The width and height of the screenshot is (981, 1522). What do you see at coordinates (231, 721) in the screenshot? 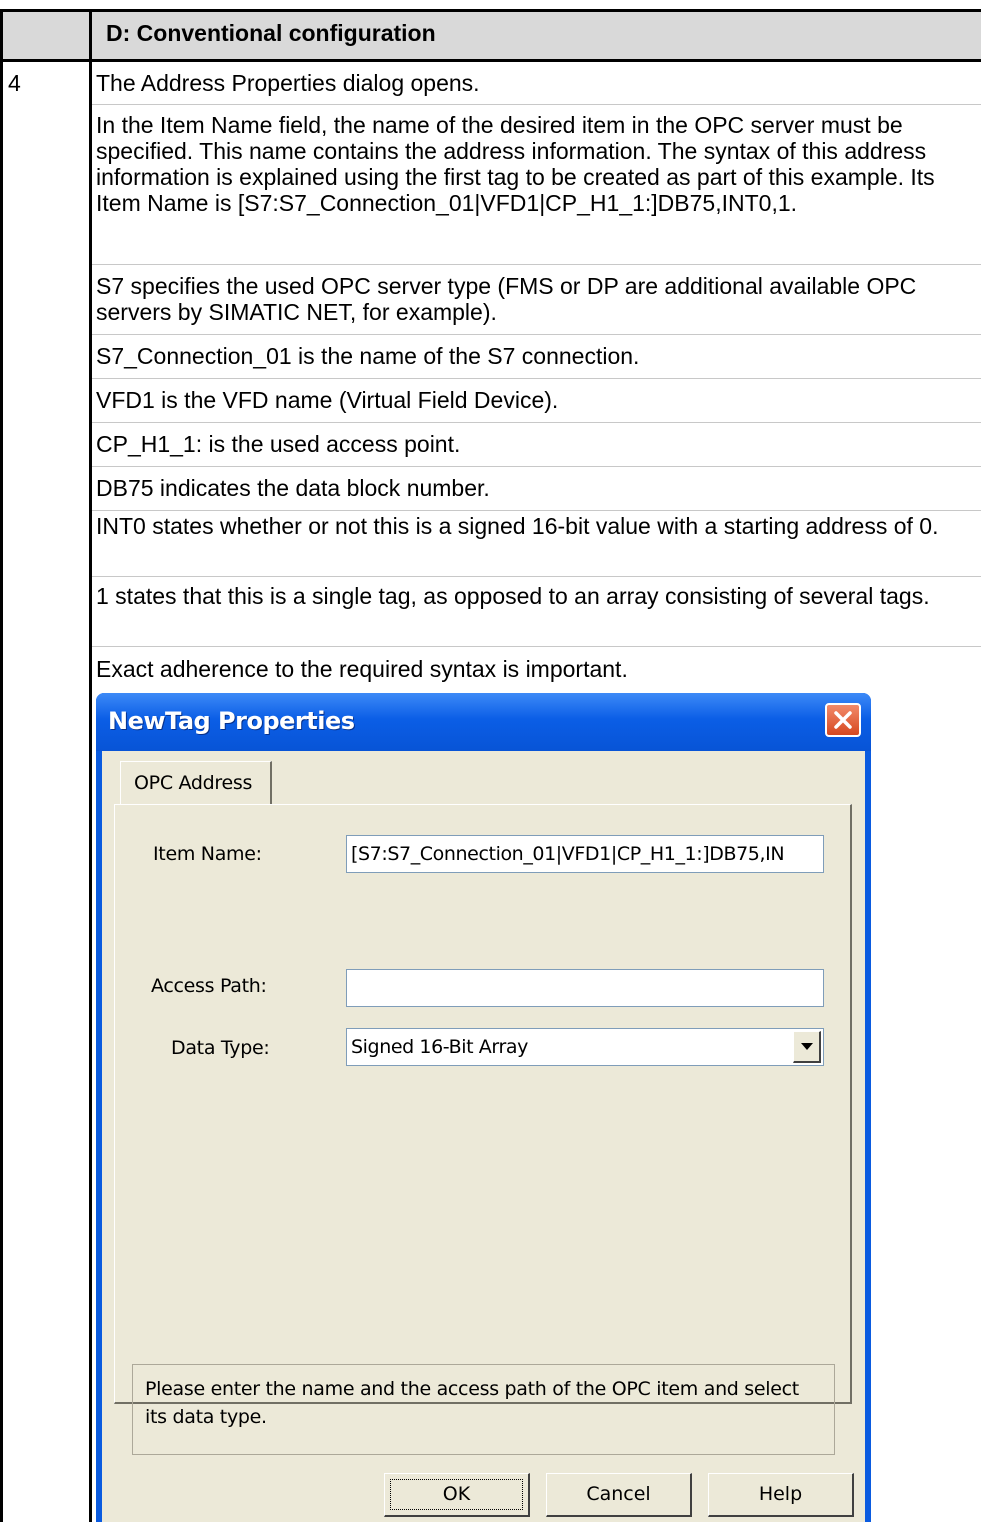
I see `dialog-title: NewTag Properties` at bounding box center [231, 721].